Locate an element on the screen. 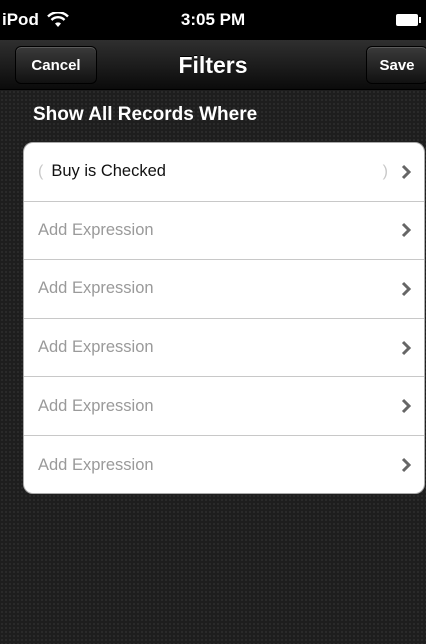  section-header: Show All Records Where is located at coordinates (145, 114).